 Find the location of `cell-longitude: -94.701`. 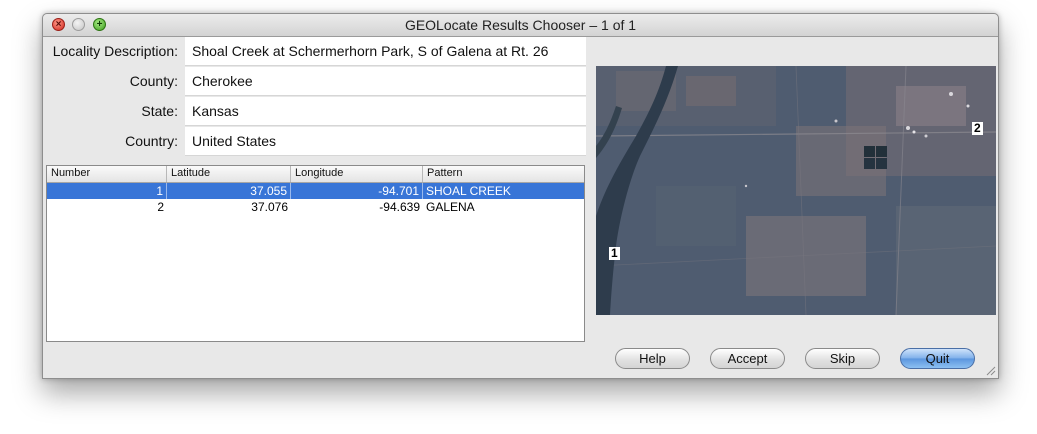

cell-longitude: -94.701 is located at coordinates (357, 191).